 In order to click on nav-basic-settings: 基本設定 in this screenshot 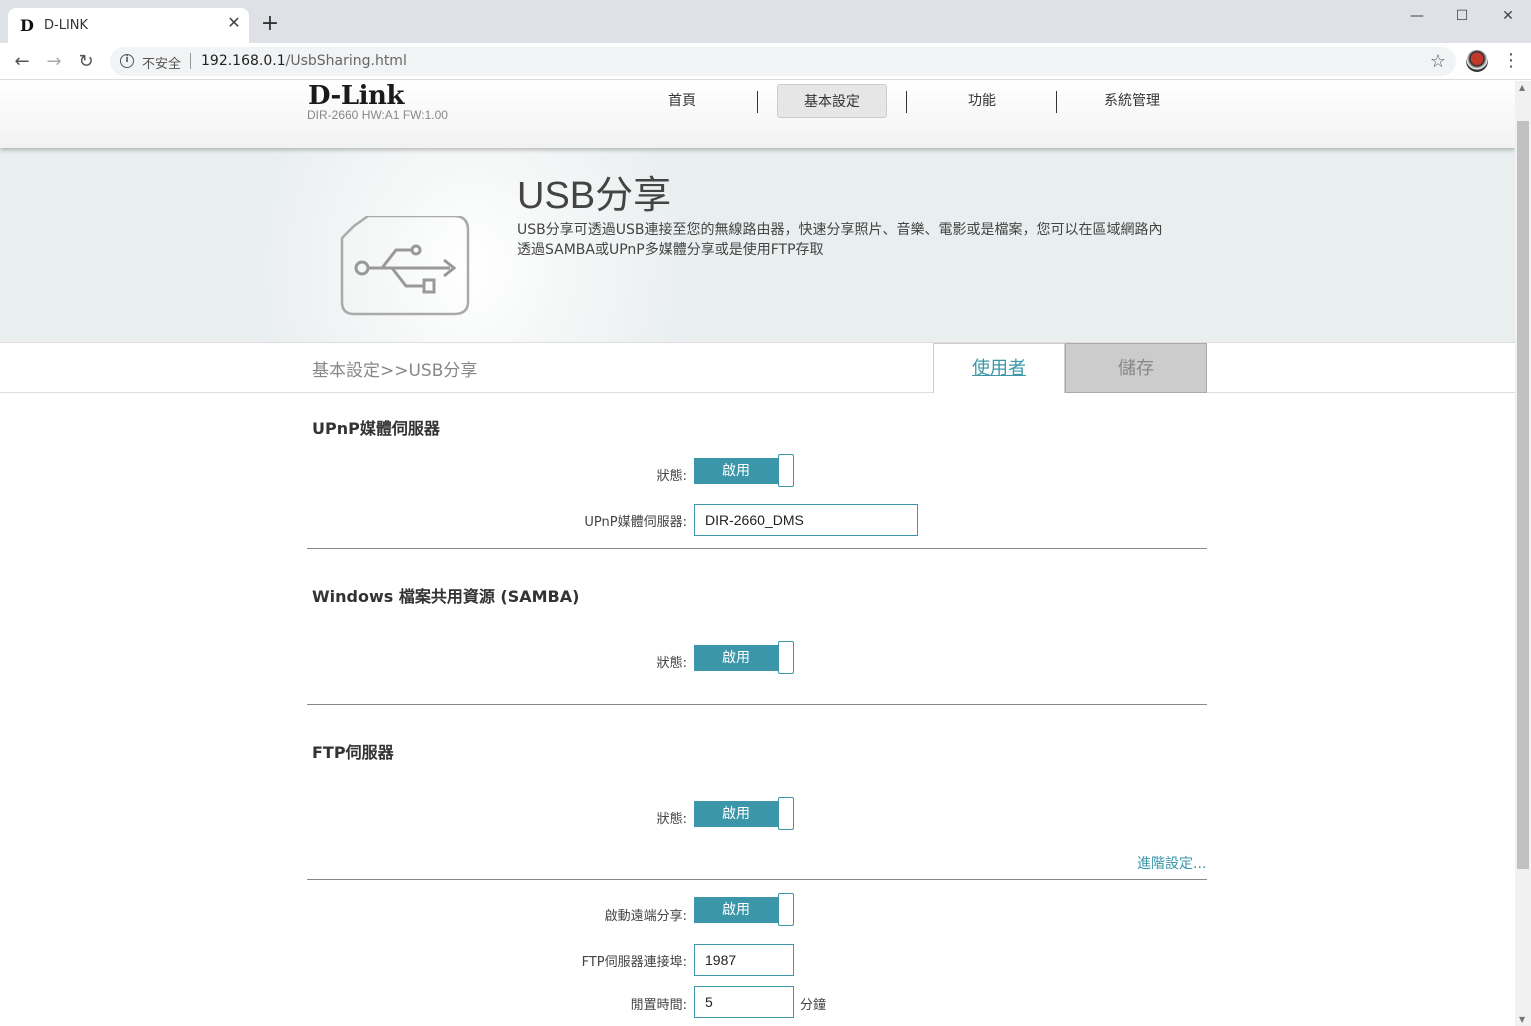, I will do `click(832, 101)`.